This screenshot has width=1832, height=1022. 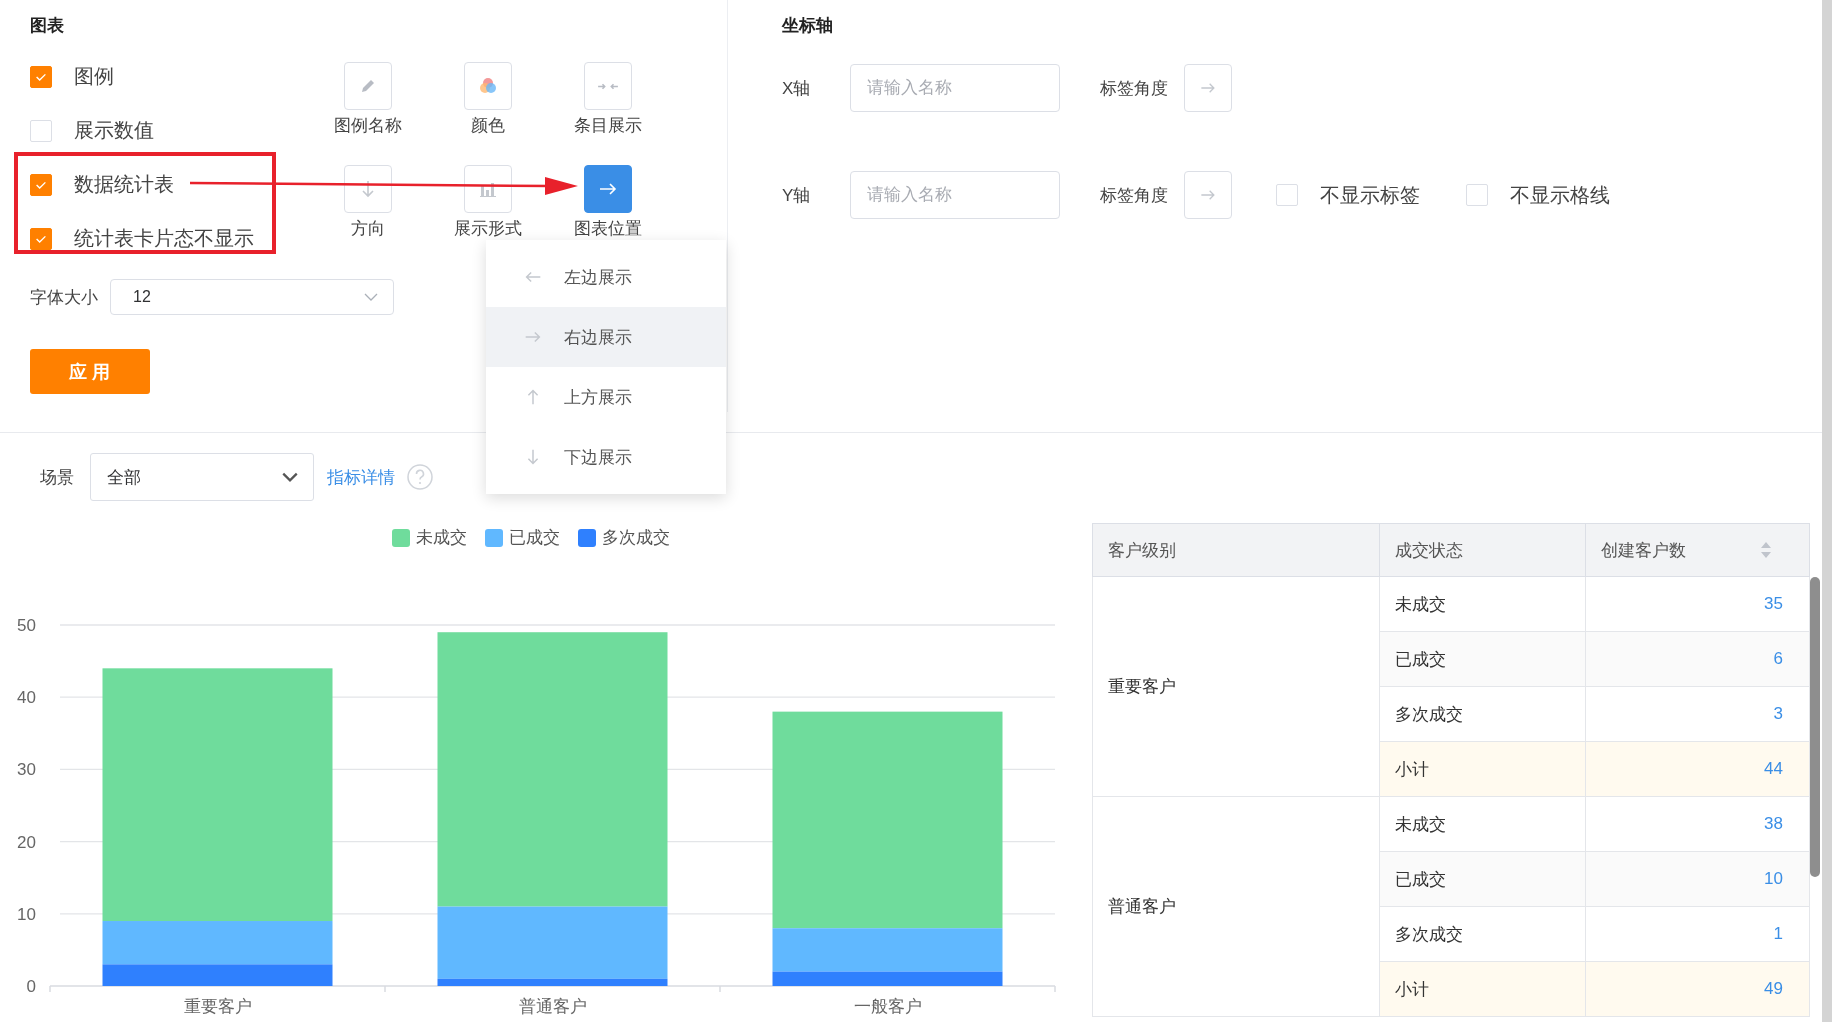 What do you see at coordinates (552, 1006) in the screenshot?
I see `x-category-label: 普通客户` at bounding box center [552, 1006].